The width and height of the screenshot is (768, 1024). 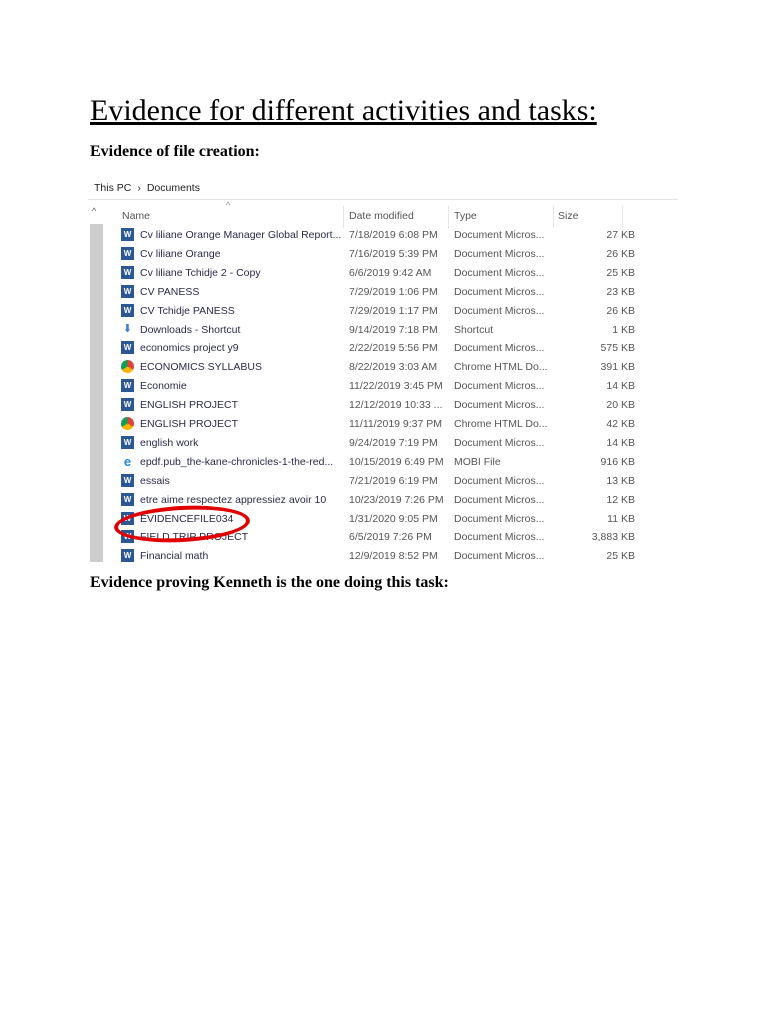 I want to click on file-name: Downloads - Shortcut, so click(x=190, y=329).